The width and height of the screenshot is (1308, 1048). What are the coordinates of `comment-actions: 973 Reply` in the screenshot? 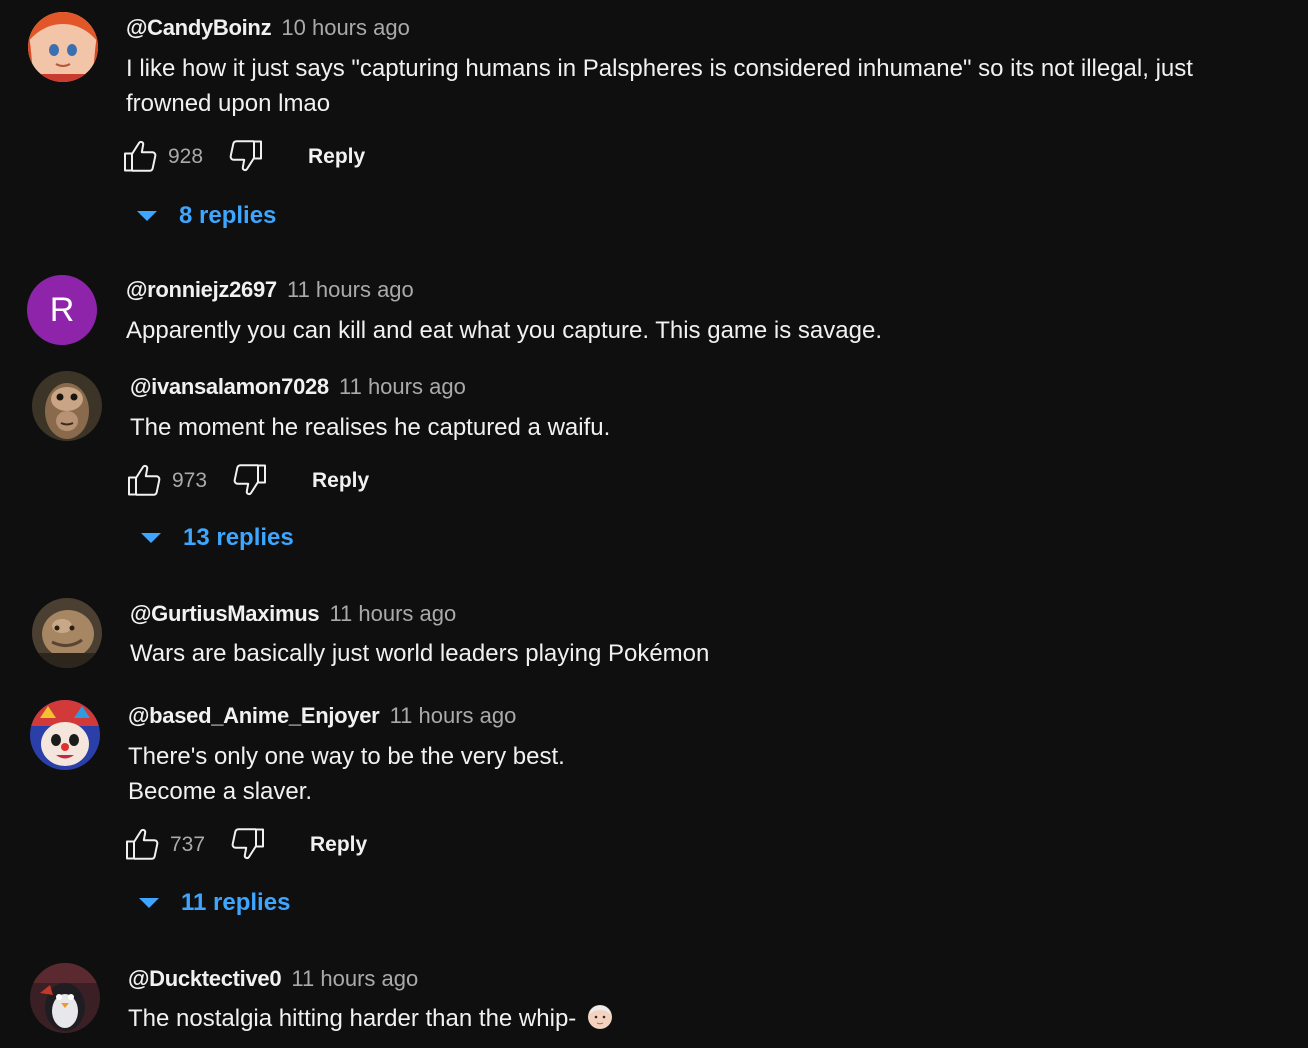 It's located at (256, 482).